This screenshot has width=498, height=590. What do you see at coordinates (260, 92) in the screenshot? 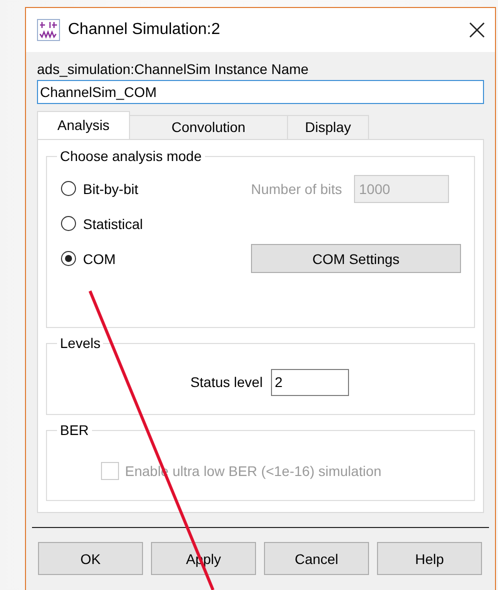
I see `instance-name-field: ChannelSim_COM` at bounding box center [260, 92].